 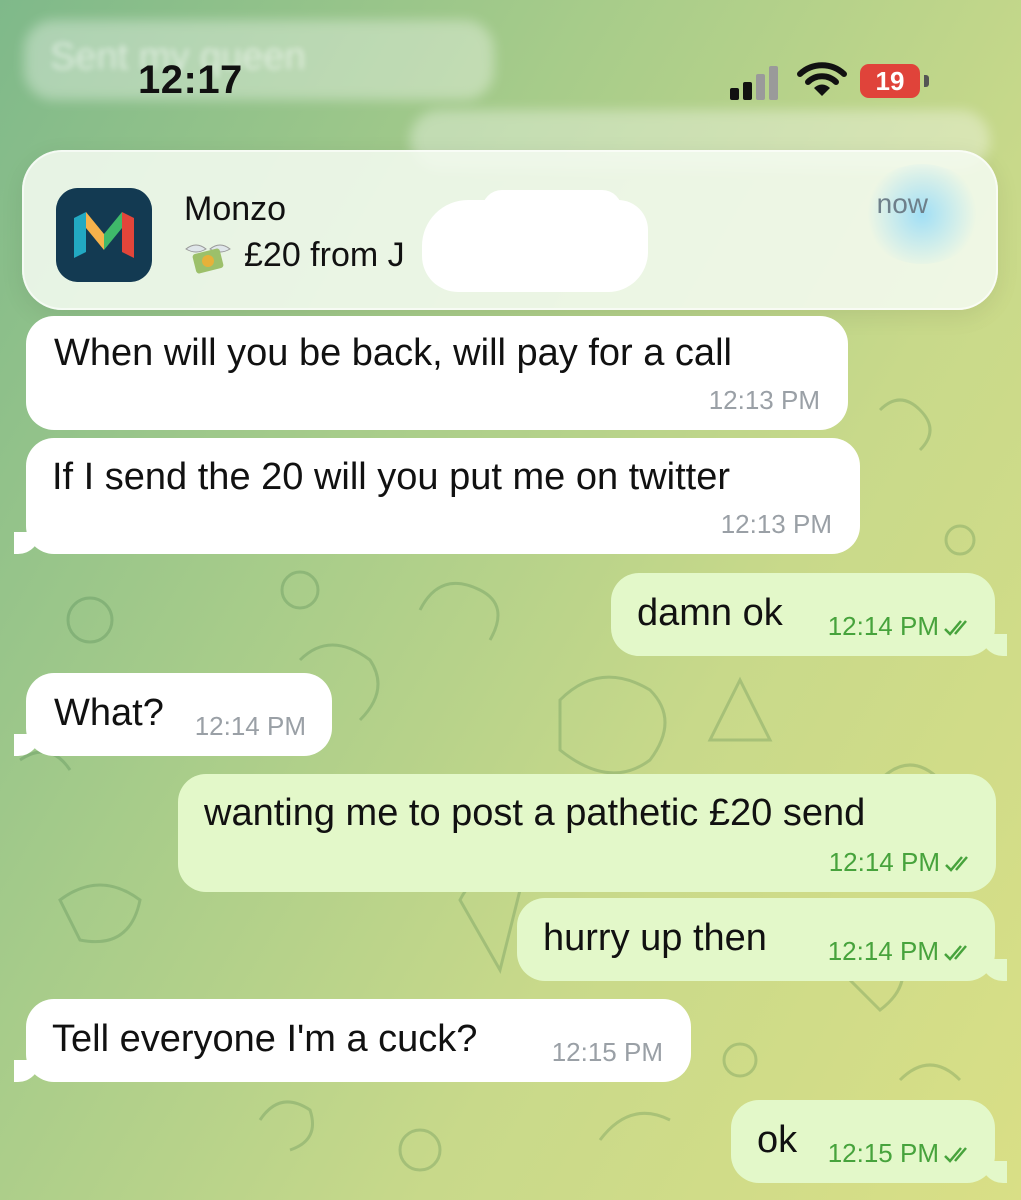 I want to click on message-bubble-outgoing: damn ok 12:14 PM, so click(x=809, y=614).